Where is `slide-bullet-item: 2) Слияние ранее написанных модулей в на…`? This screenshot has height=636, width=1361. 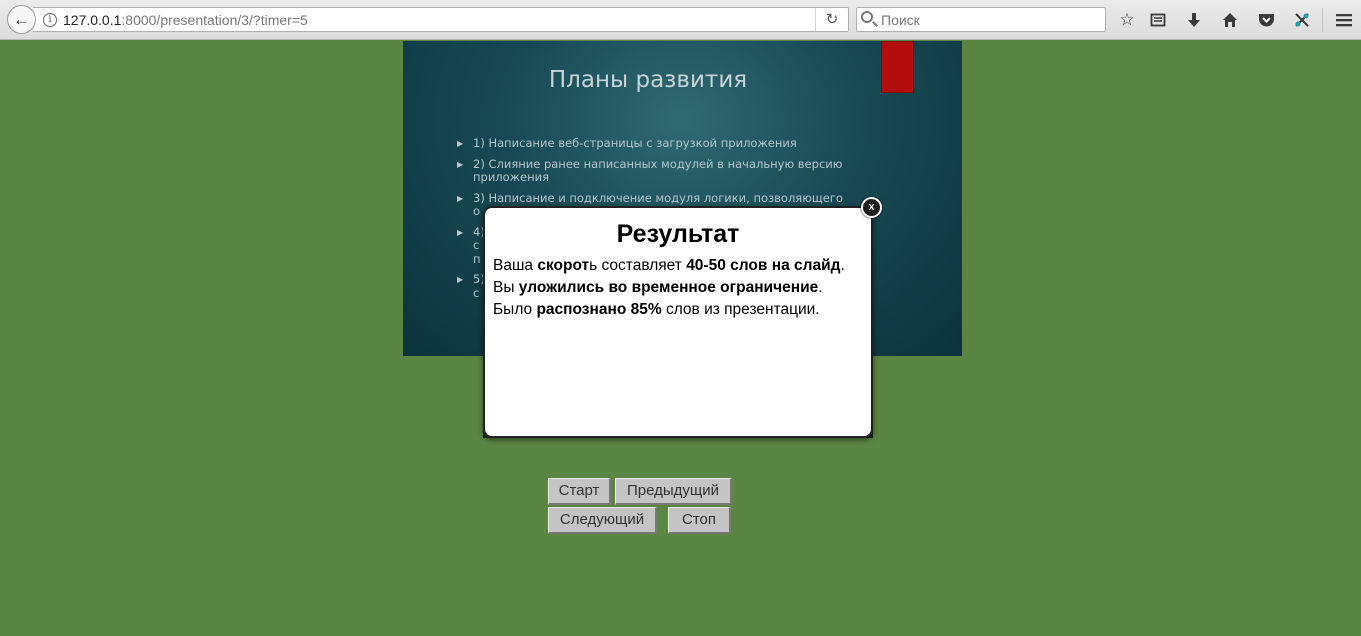 slide-bullet-item: 2) Слияние ранее написанных модулей в на… is located at coordinates (652, 171).